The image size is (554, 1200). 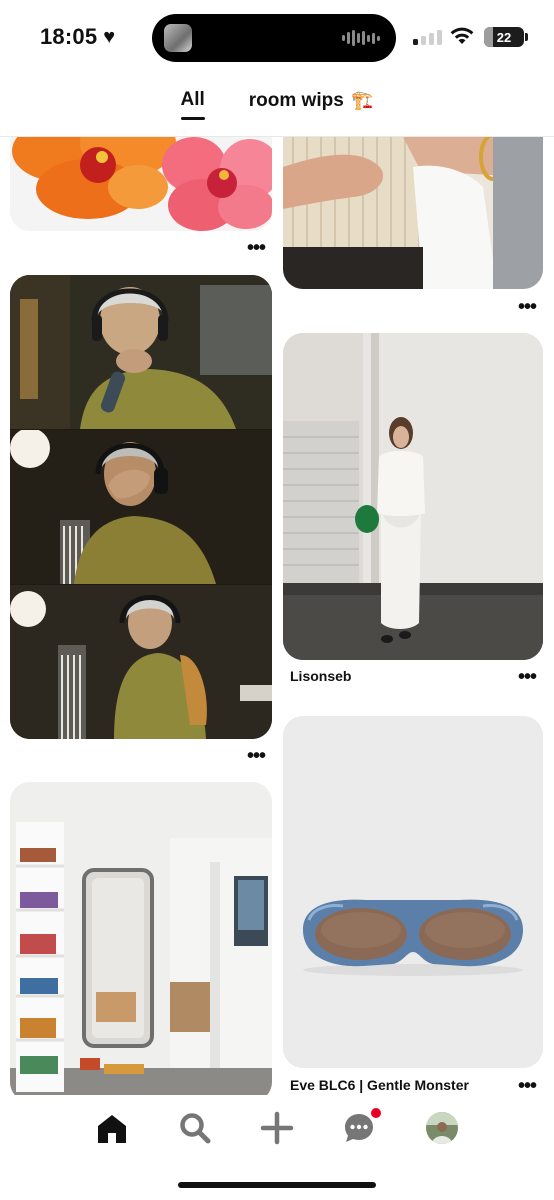 What do you see at coordinates (141, 352) in the screenshot?
I see `collage-panel-top` at bounding box center [141, 352].